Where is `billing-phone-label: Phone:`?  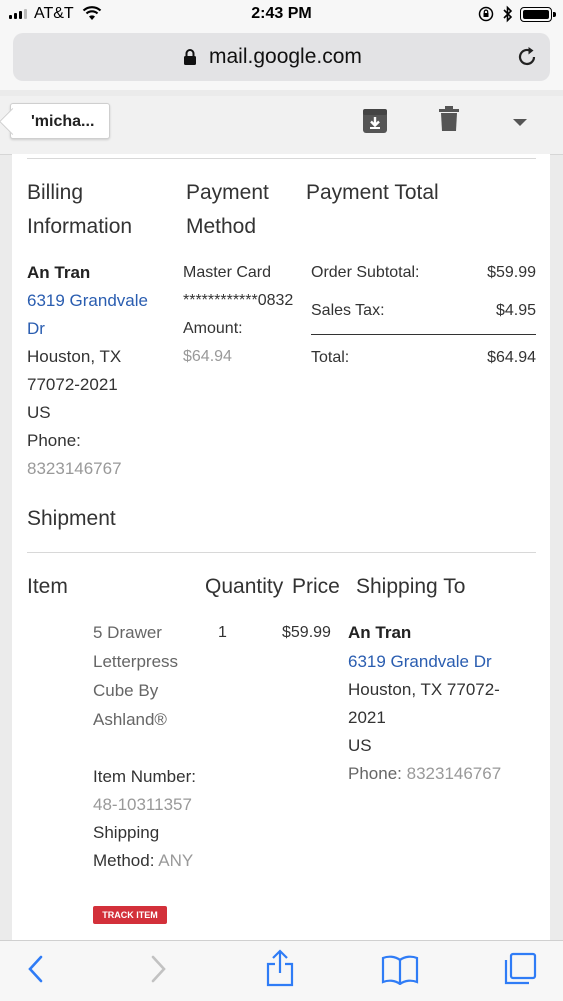 billing-phone-label: Phone: is located at coordinates (54, 440).